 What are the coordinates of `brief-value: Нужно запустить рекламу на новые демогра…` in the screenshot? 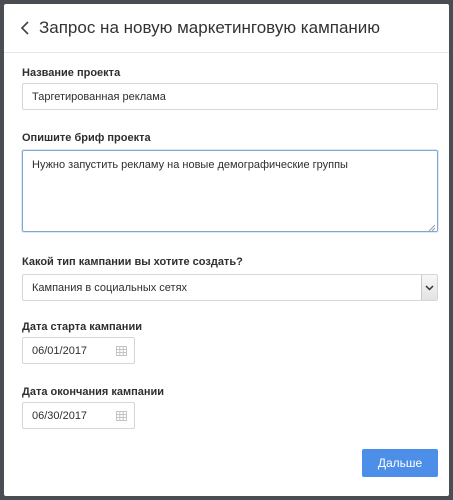 It's located at (190, 165).